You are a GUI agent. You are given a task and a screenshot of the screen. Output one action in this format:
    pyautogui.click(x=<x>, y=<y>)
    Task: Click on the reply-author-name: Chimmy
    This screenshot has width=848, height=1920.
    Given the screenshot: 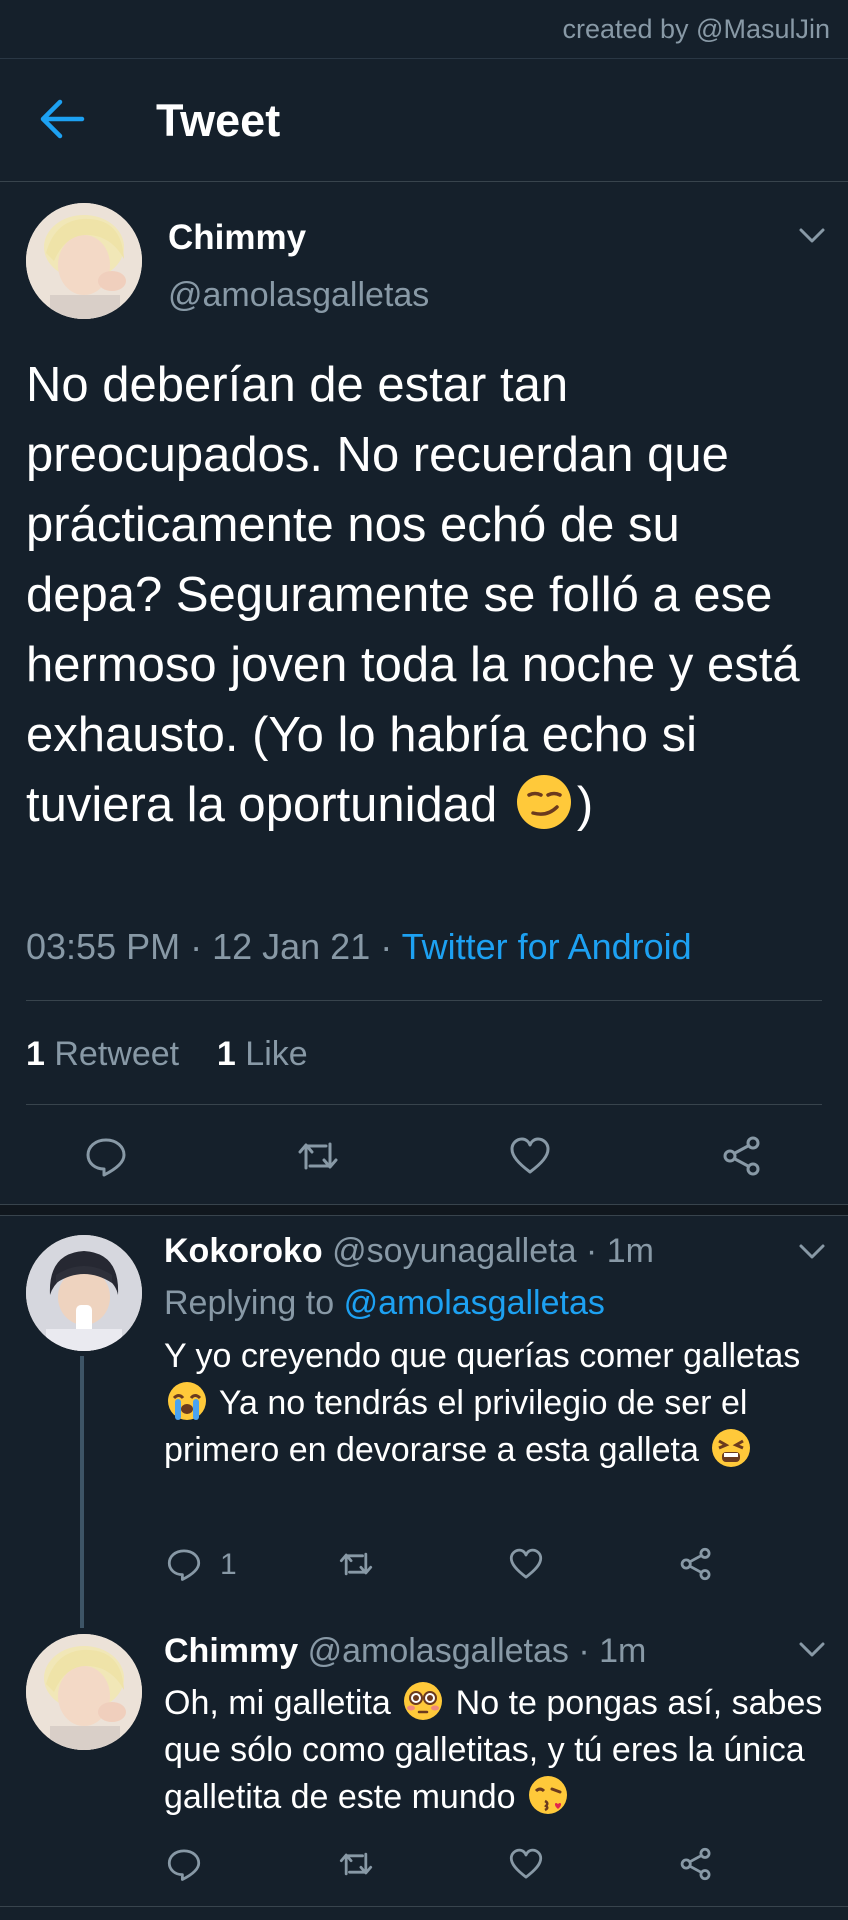 What is the action you would take?
    pyautogui.click(x=231, y=1651)
    